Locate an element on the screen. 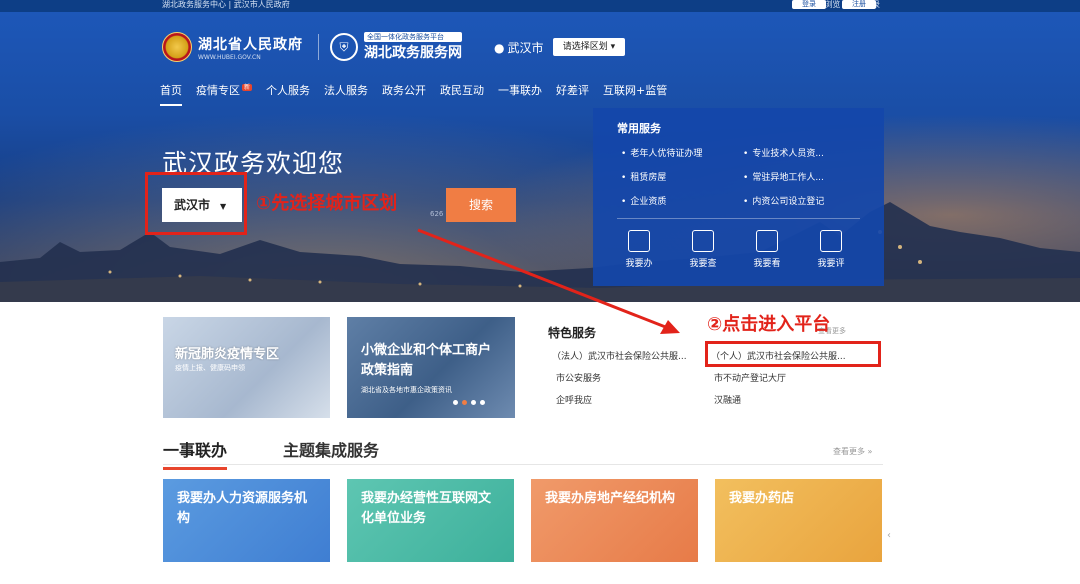 The image size is (1080, 584). section-divider is located at coordinates (523, 464).